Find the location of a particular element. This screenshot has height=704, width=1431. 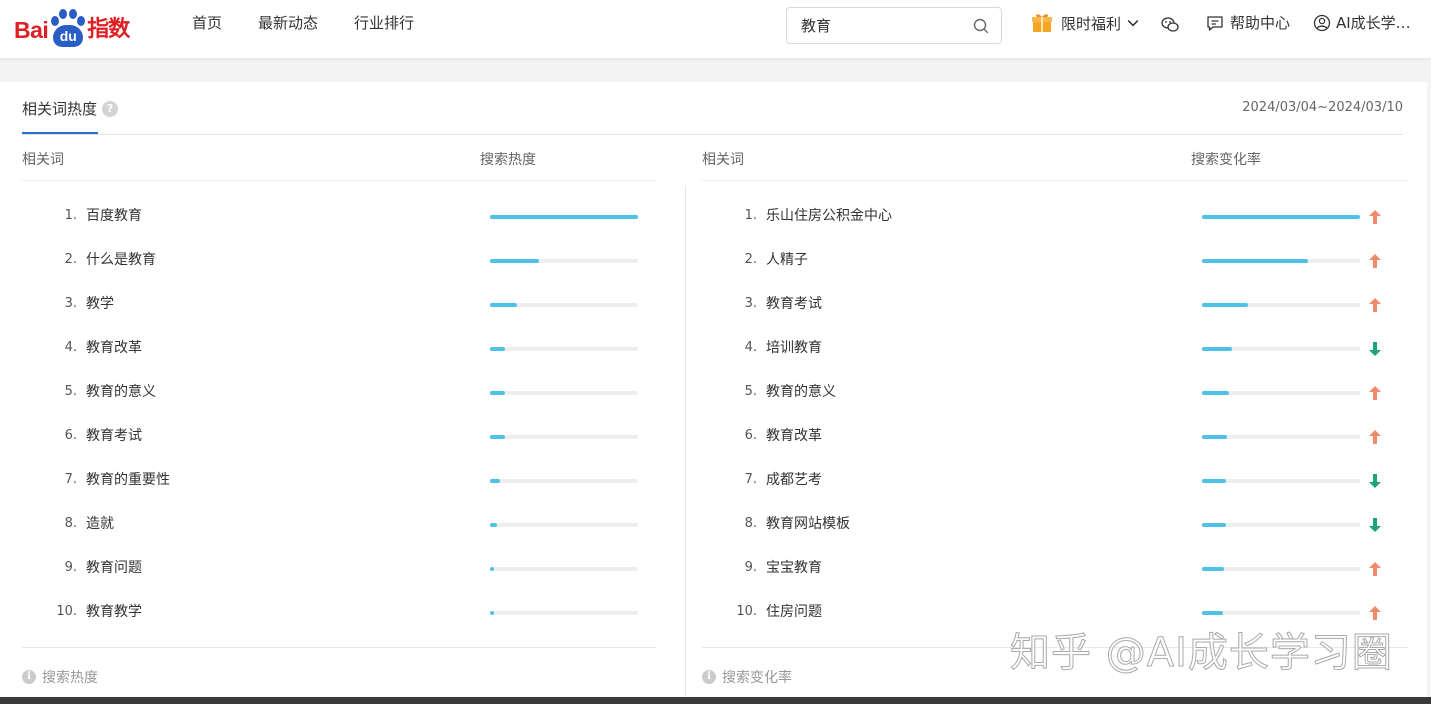

ranking-row: 9. 教育问题 is located at coordinates (98, 567).